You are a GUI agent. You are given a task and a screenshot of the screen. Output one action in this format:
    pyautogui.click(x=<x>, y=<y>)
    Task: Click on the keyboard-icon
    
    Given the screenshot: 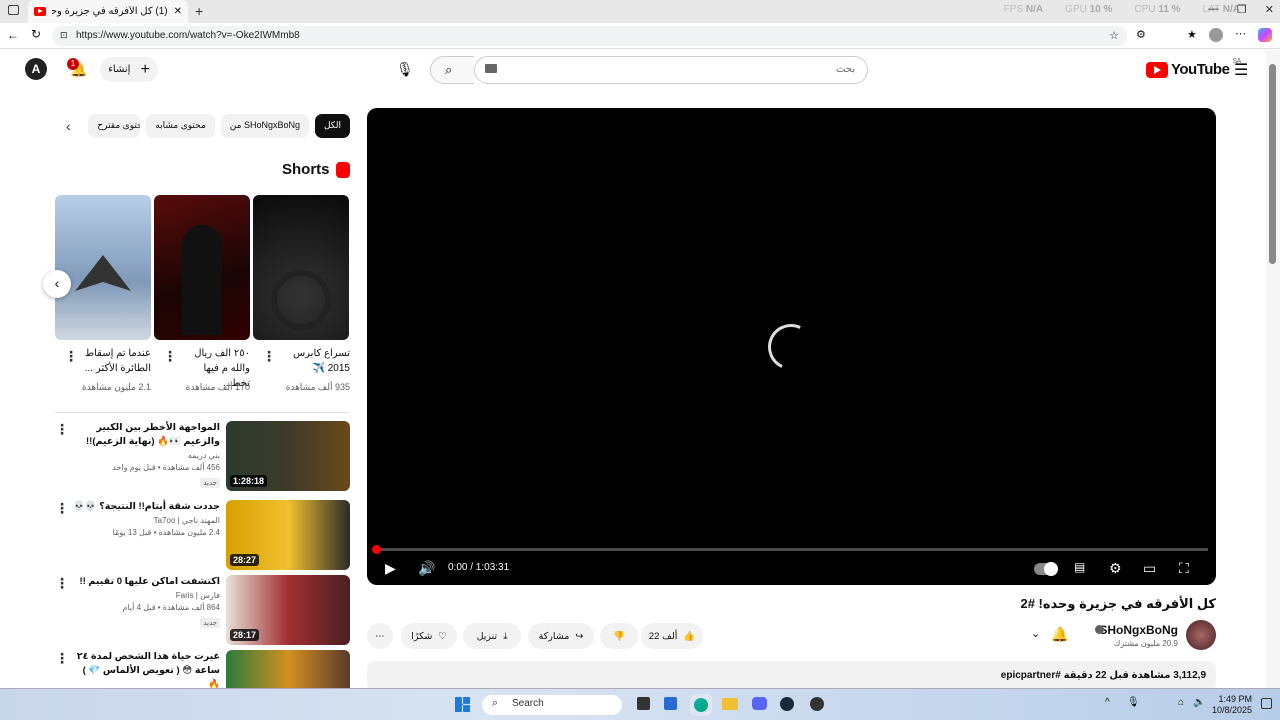 What is the action you would take?
    pyautogui.click(x=491, y=68)
    